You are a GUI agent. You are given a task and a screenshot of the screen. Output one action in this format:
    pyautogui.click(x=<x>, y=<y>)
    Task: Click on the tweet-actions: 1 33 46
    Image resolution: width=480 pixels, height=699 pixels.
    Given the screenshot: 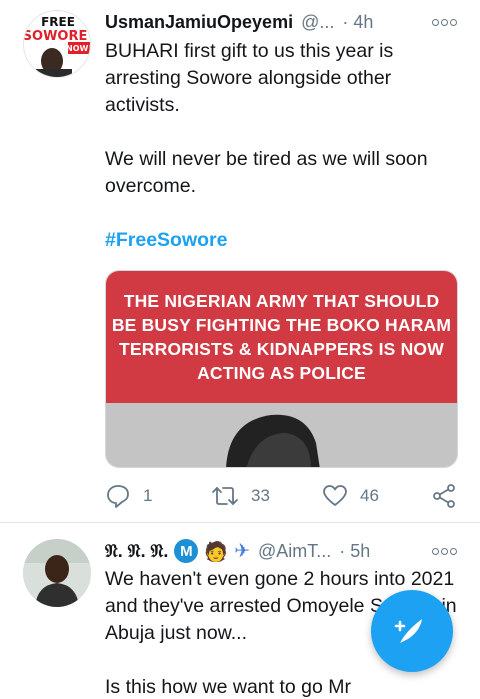 What is the action you would take?
    pyautogui.click(x=282, y=496)
    